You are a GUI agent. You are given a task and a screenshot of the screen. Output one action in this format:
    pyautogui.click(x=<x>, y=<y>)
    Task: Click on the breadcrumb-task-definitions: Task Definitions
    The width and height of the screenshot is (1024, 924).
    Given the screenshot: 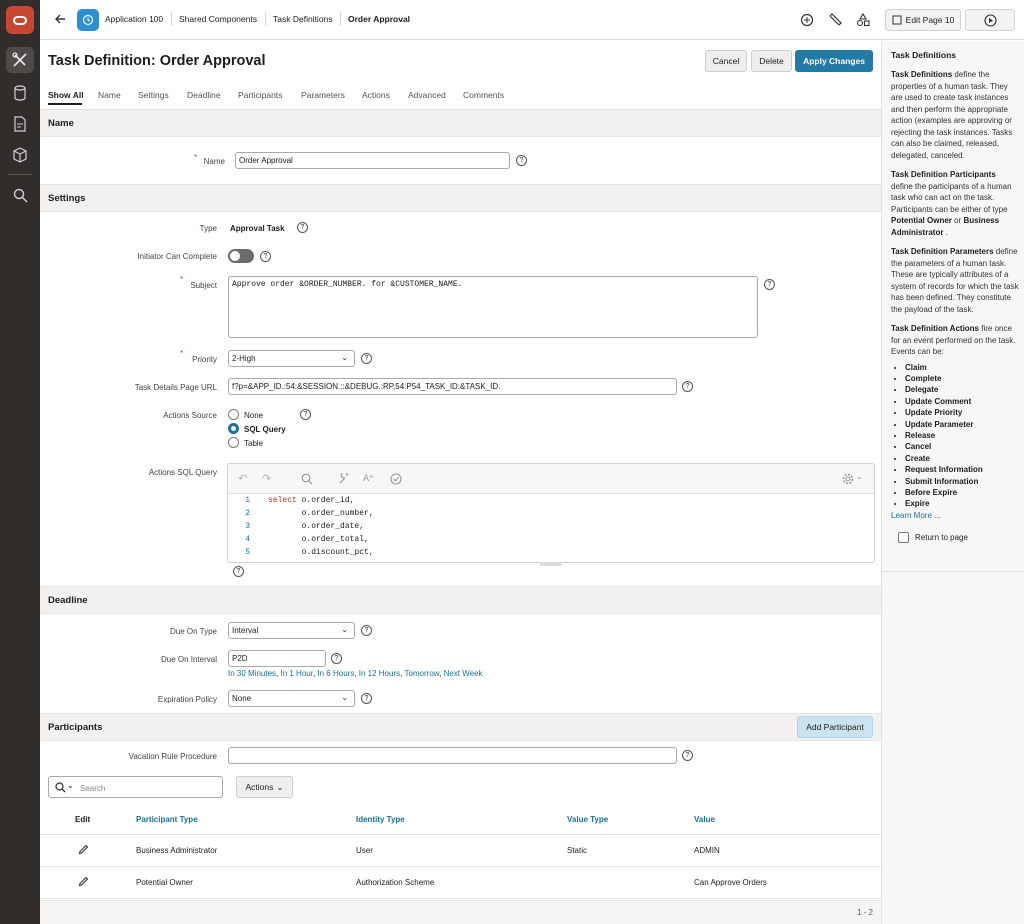 What is the action you would take?
    pyautogui.click(x=303, y=19)
    